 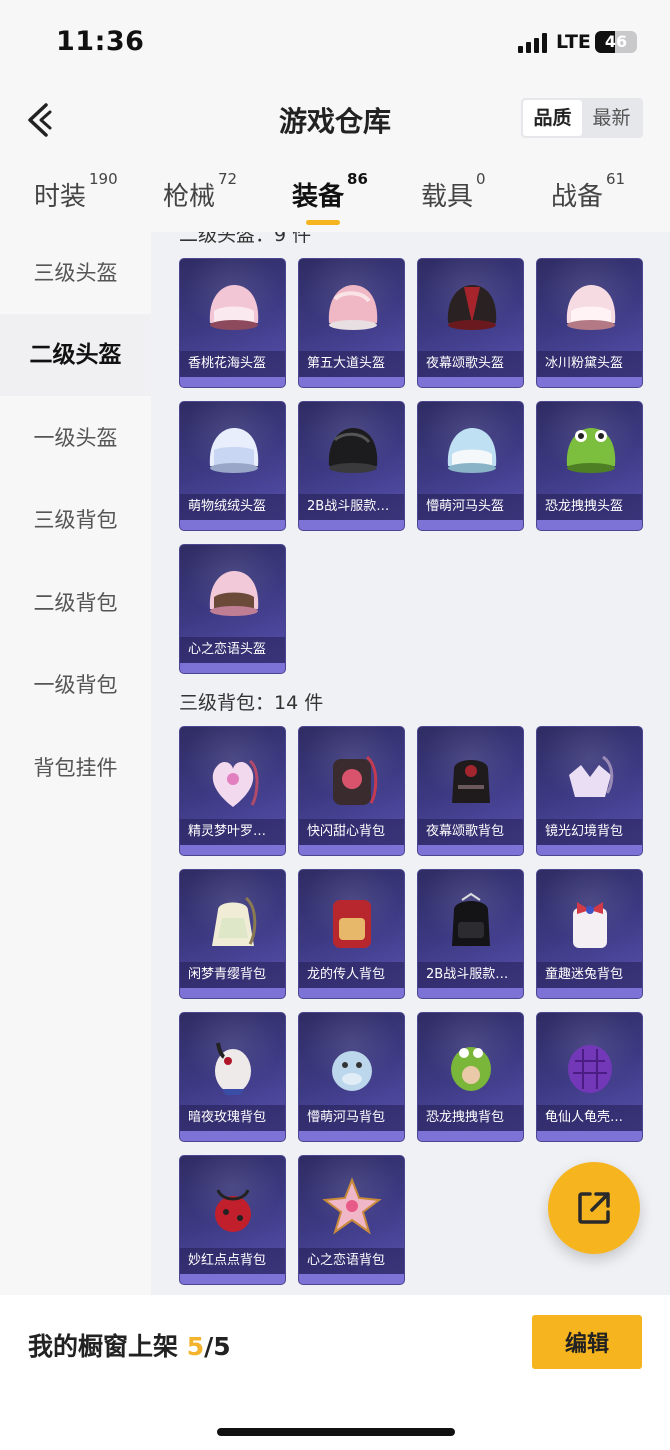 I want to click on item-name: 懵萌河马头盔, so click(x=470, y=507).